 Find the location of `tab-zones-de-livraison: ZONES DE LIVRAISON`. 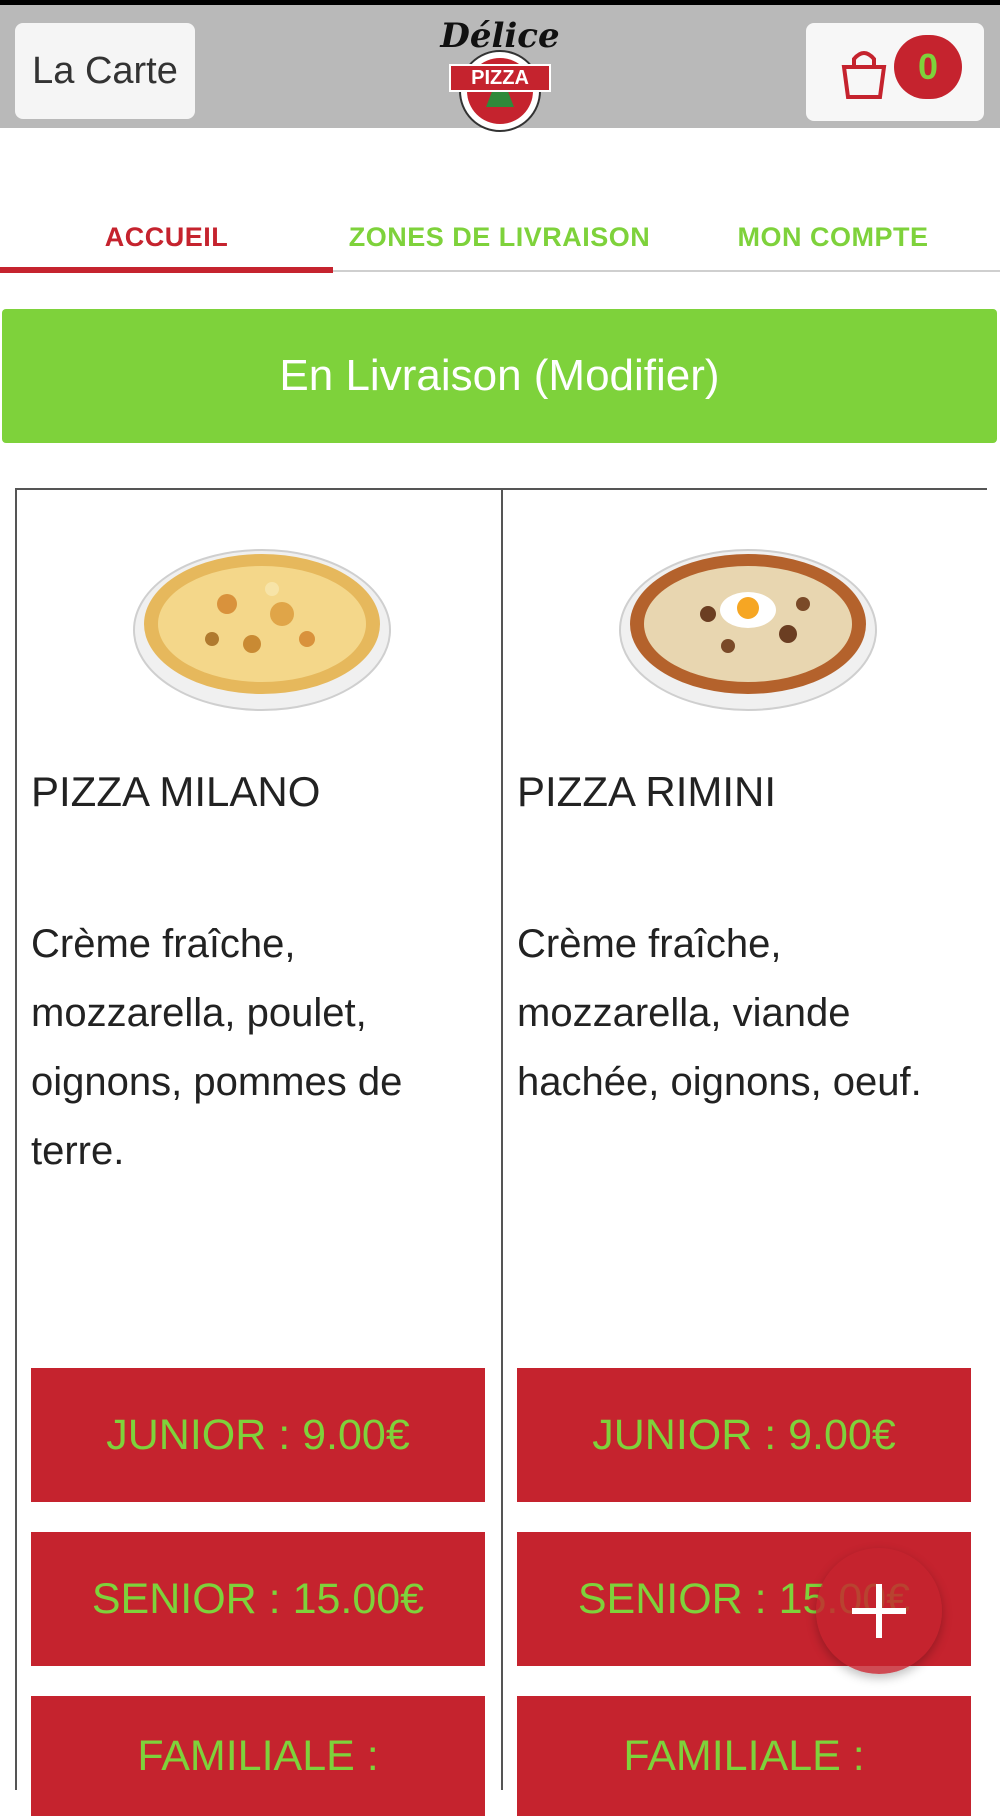

tab-zones-de-livraison: ZONES DE LIVRAISON is located at coordinates (499, 237).